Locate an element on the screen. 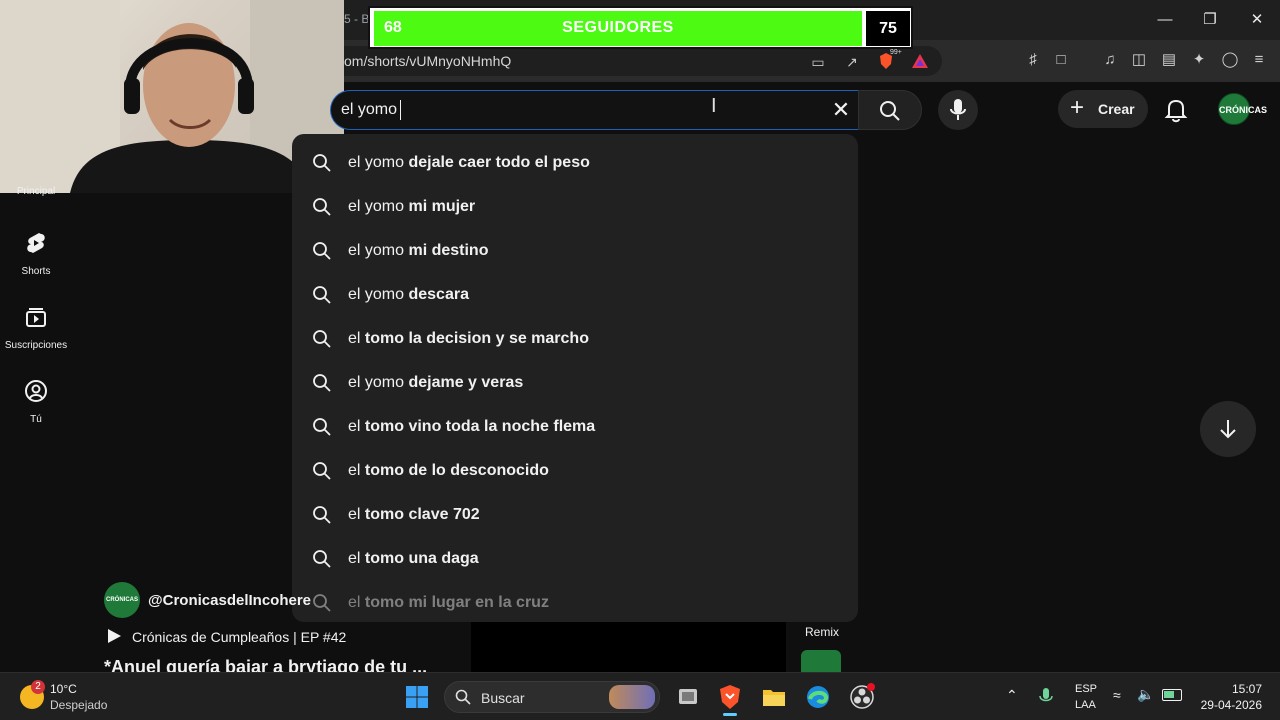 The image size is (1280, 720). notifications-button is located at coordinates (1176, 110).